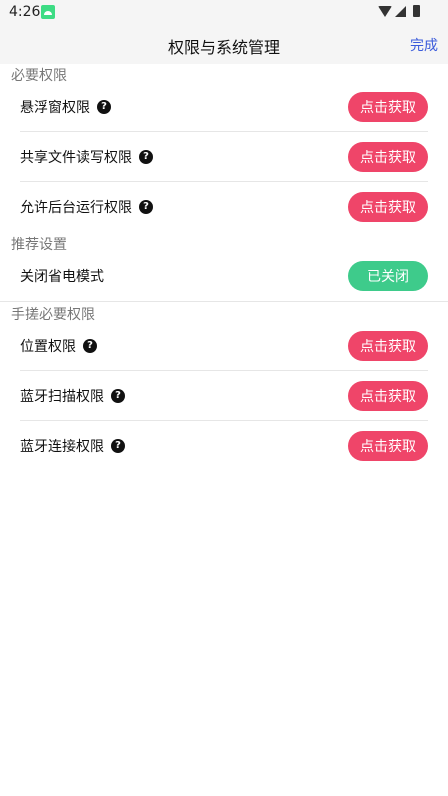 This screenshot has height=796, width=448. I want to click on permission-row-overlay: 悬浮窗权限? 点击获取, so click(224, 107).